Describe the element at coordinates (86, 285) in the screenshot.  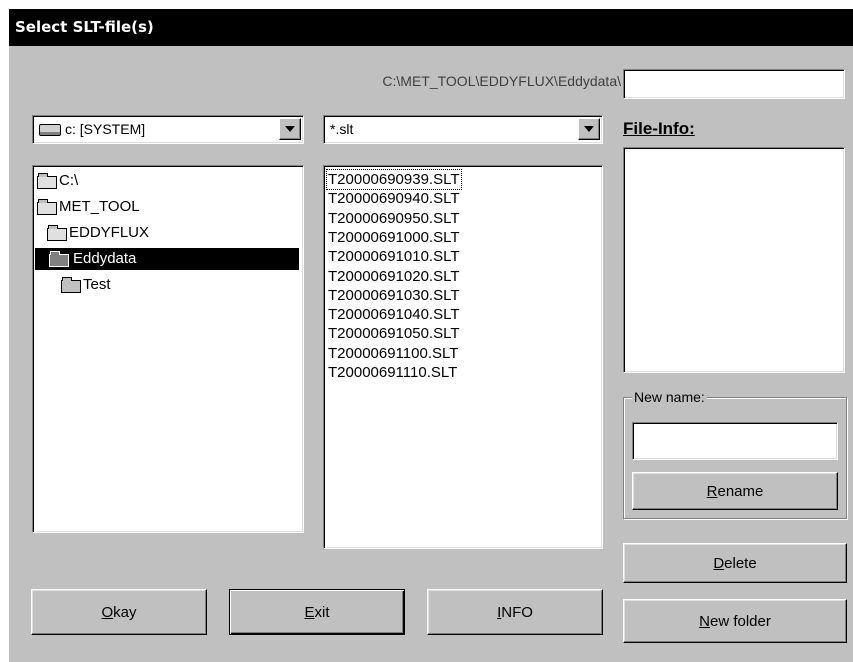
I see `tree-item-test: Test` at that location.